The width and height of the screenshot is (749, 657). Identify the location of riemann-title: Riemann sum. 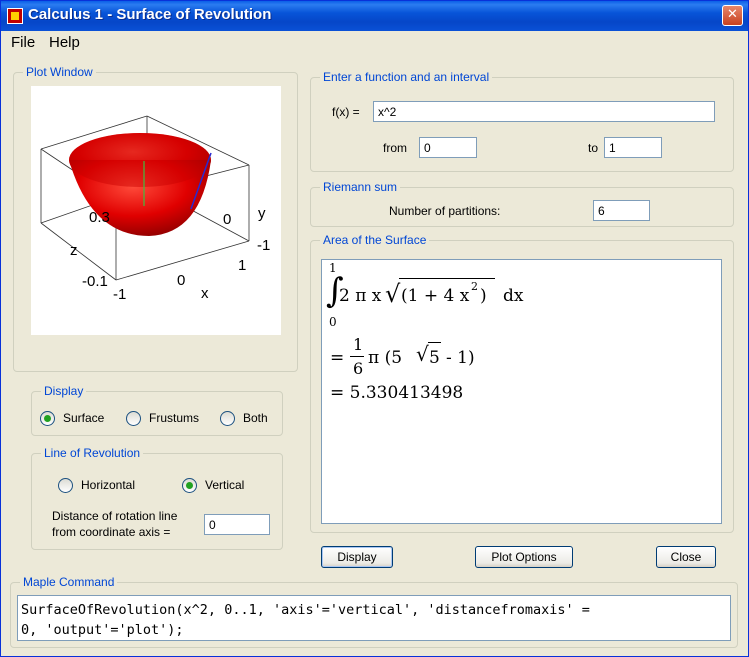
(360, 187).